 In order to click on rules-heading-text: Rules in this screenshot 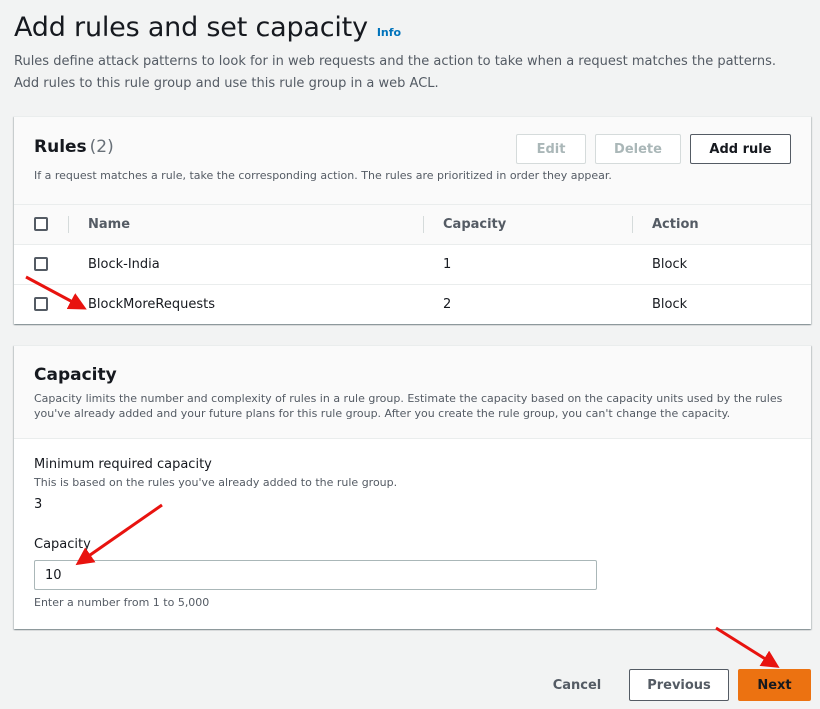, I will do `click(60, 147)`.